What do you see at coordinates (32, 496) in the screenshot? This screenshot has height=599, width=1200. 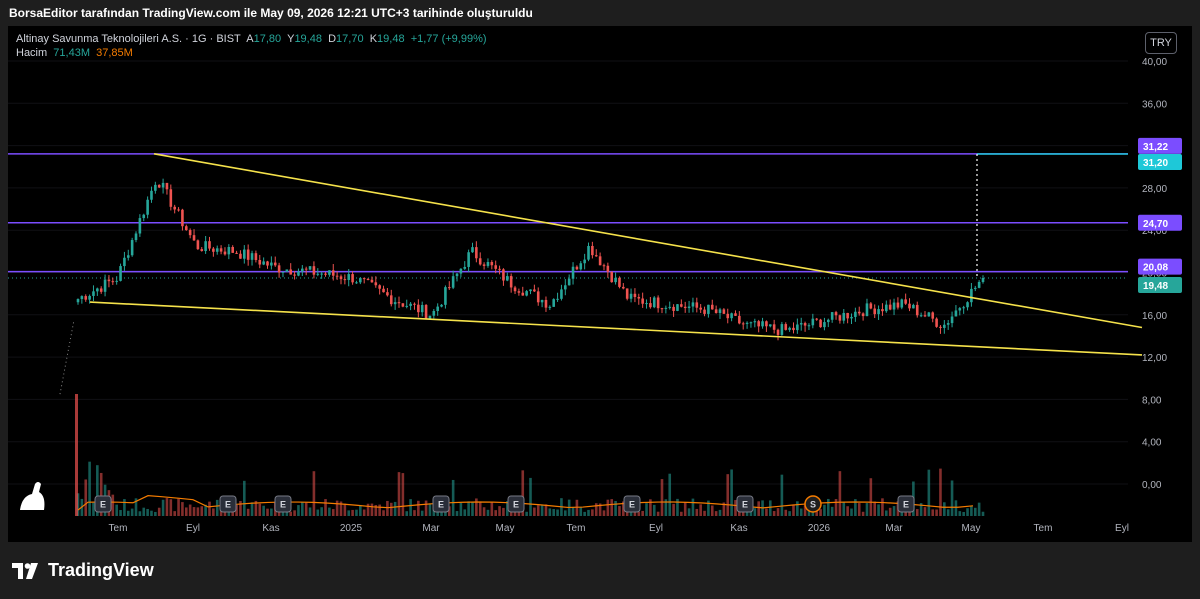 I see `mascot-icon` at bounding box center [32, 496].